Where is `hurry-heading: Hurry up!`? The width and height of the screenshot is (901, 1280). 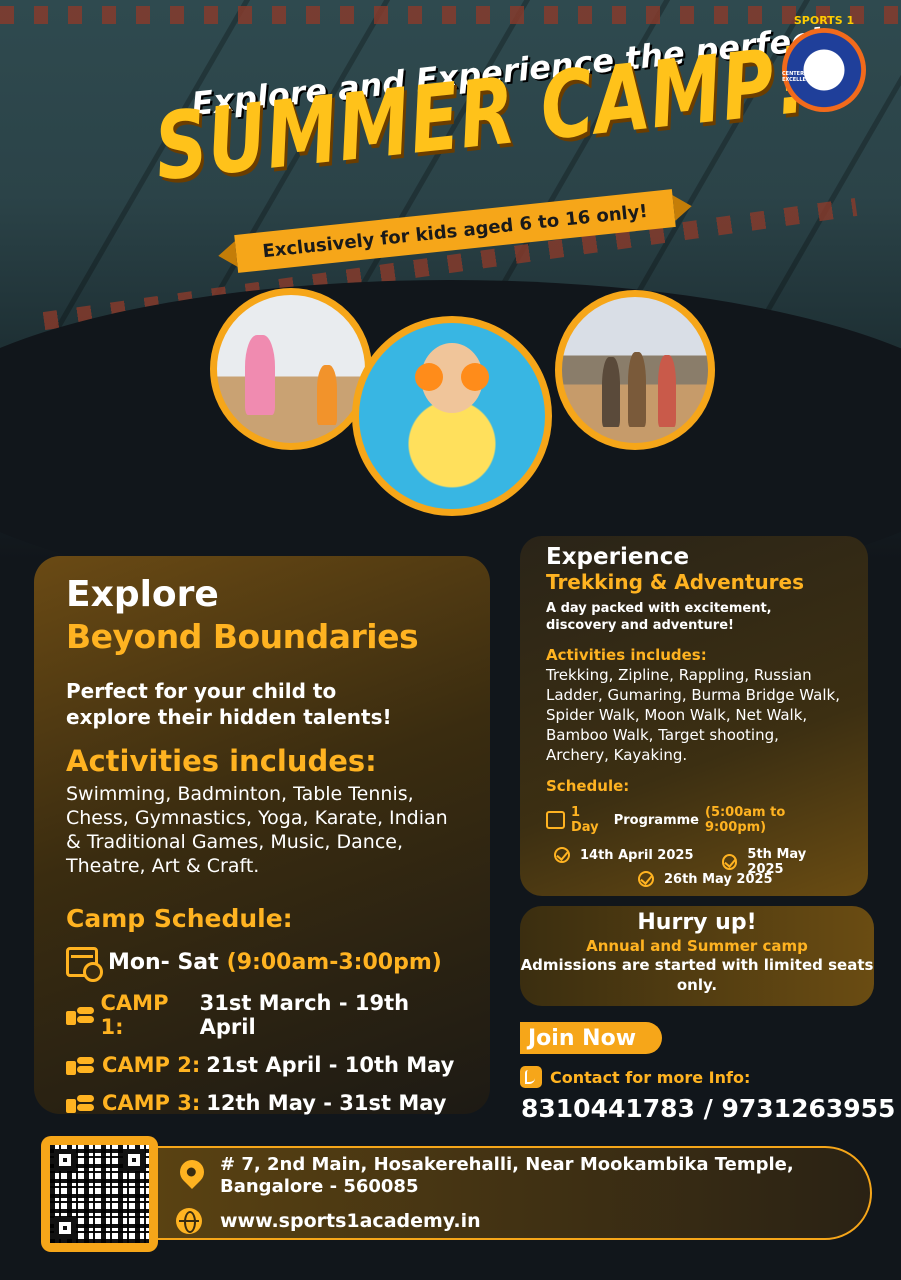 hurry-heading: Hurry up! is located at coordinates (697, 922).